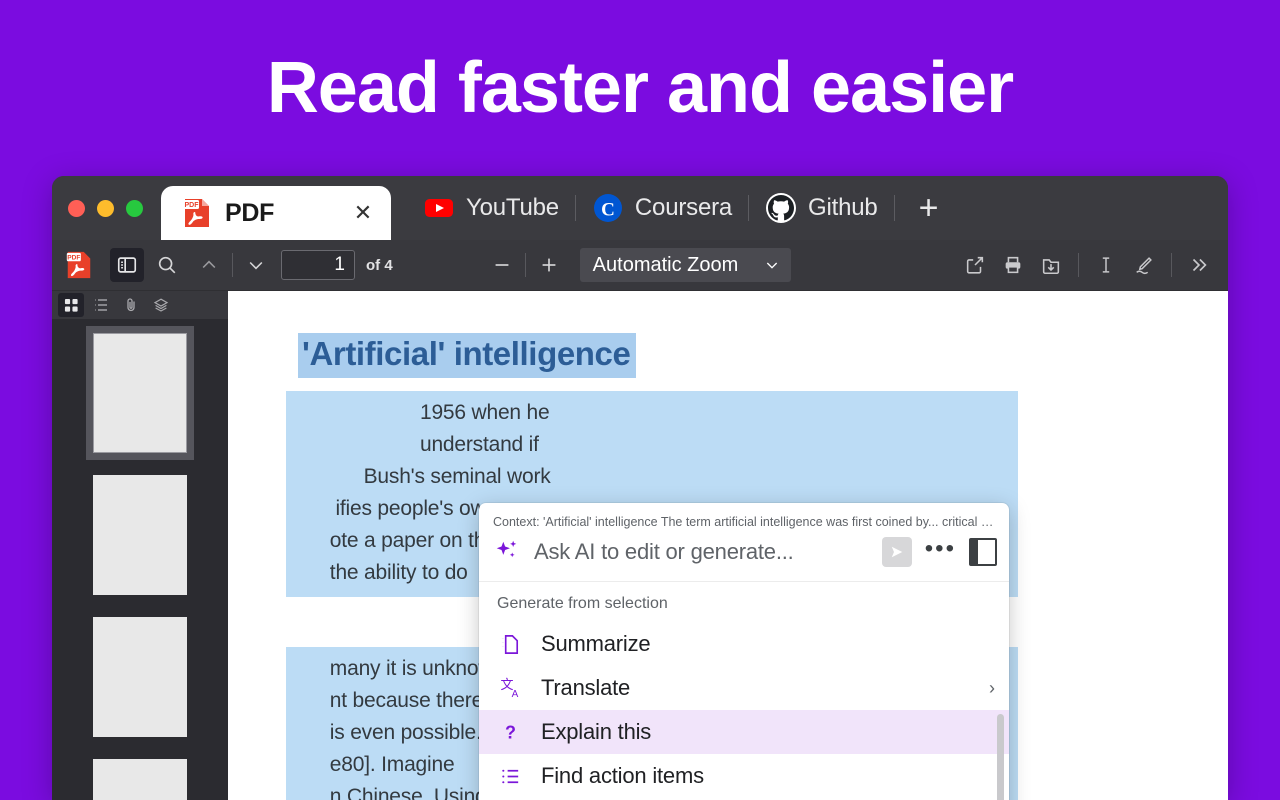  I want to click on open-external-icon, so click(975, 265).